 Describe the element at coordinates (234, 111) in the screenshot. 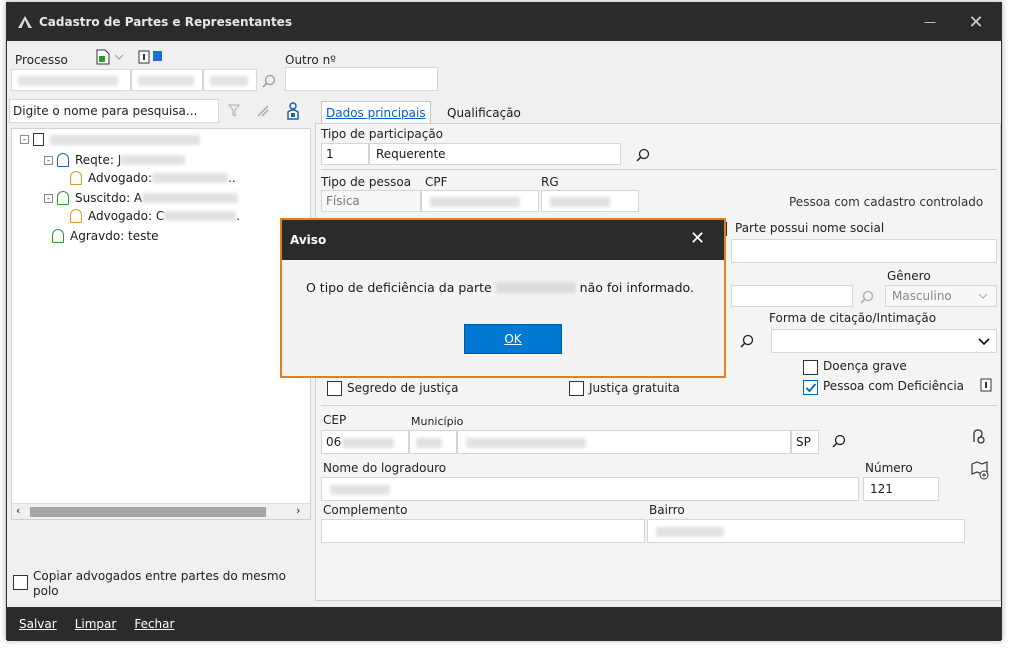

I see `filter-icon` at that location.